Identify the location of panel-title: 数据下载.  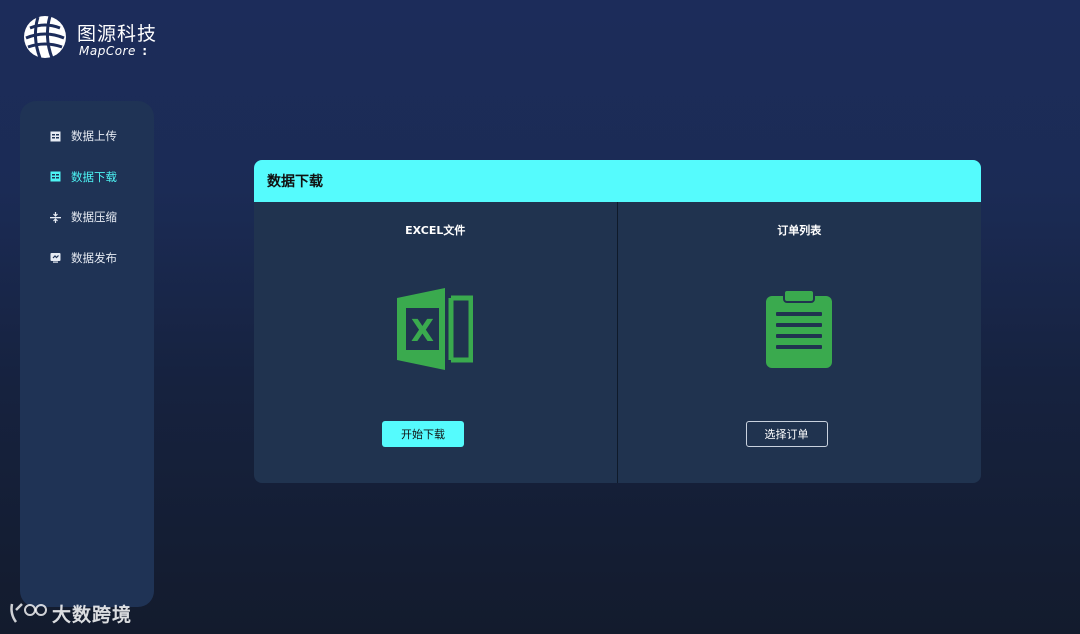
(617, 181).